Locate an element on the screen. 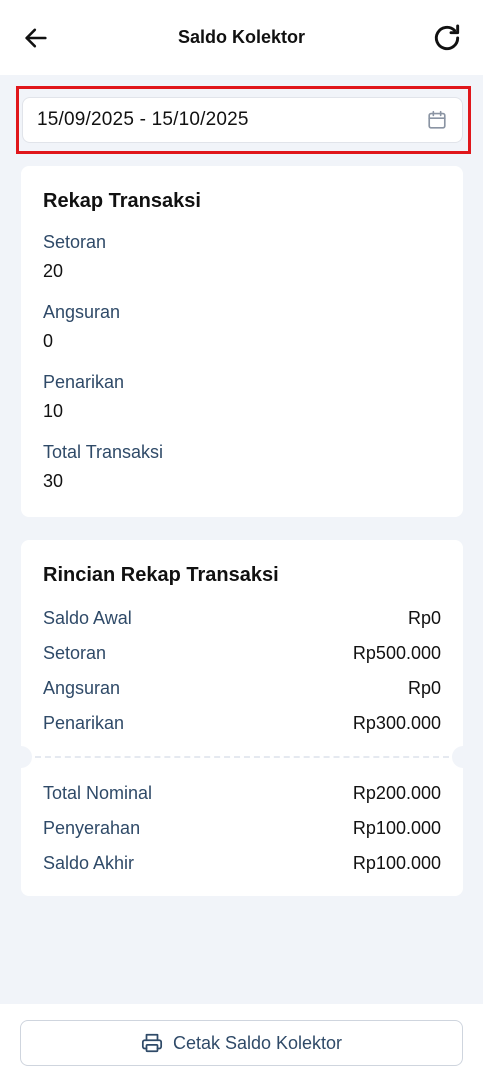  stat-value: 10 is located at coordinates (53, 411).